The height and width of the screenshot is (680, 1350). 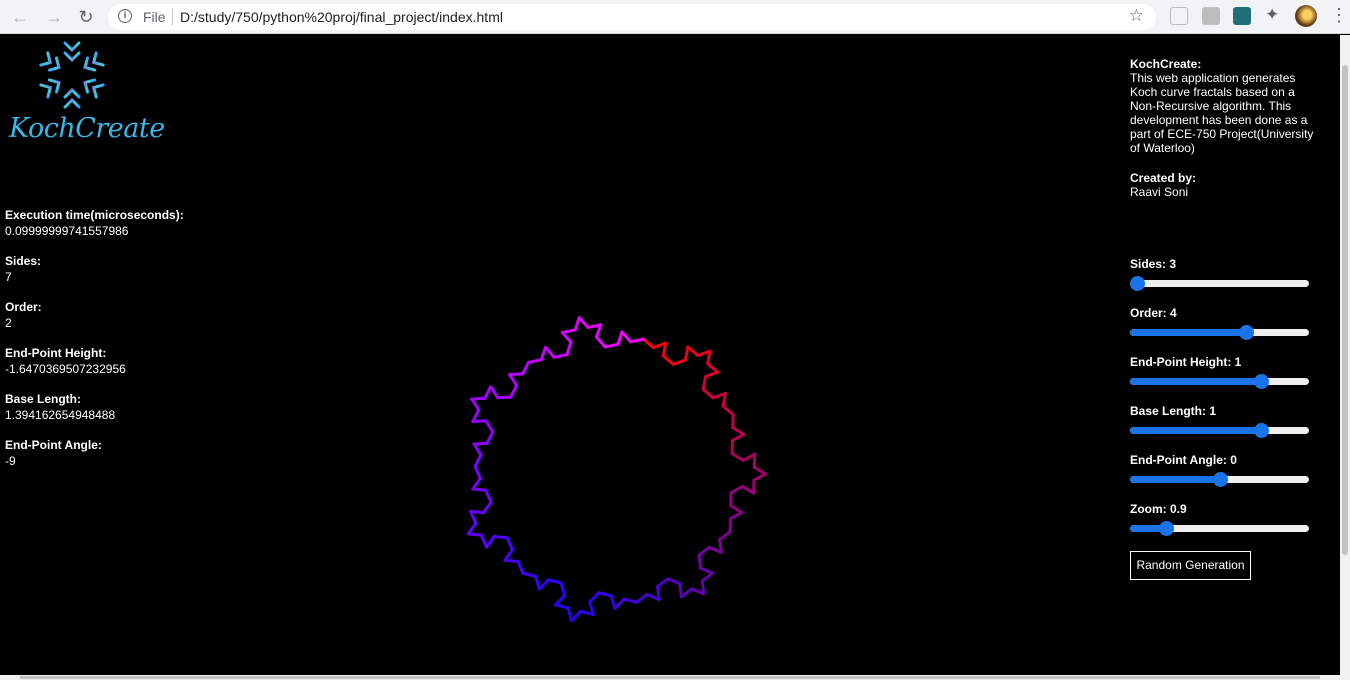 I want to click on slider-base-length: Base Length: 1, so click(x=1220, y=428).